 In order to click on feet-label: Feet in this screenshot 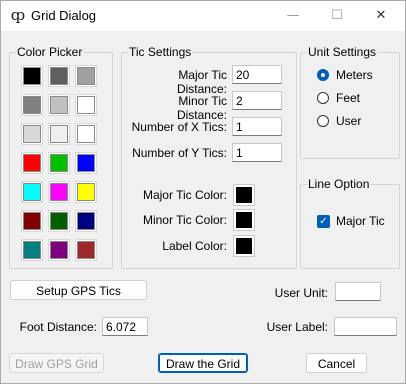, I will do `click(348, 98)`.